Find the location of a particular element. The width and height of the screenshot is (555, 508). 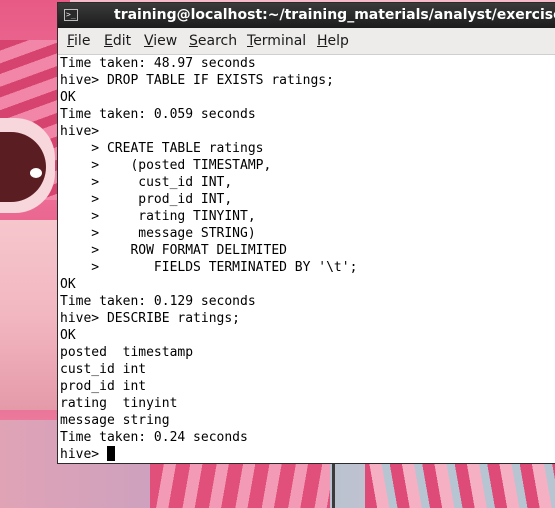

terminal-line: Time taken: 0.059 seconds is located at coordinates (158, 114).